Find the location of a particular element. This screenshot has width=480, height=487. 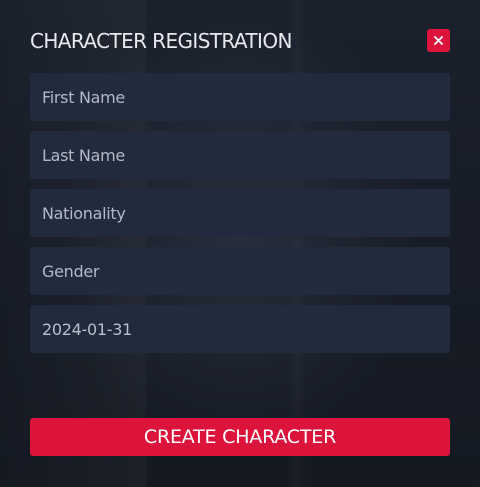

close-button is located at coordinates (438, 40).